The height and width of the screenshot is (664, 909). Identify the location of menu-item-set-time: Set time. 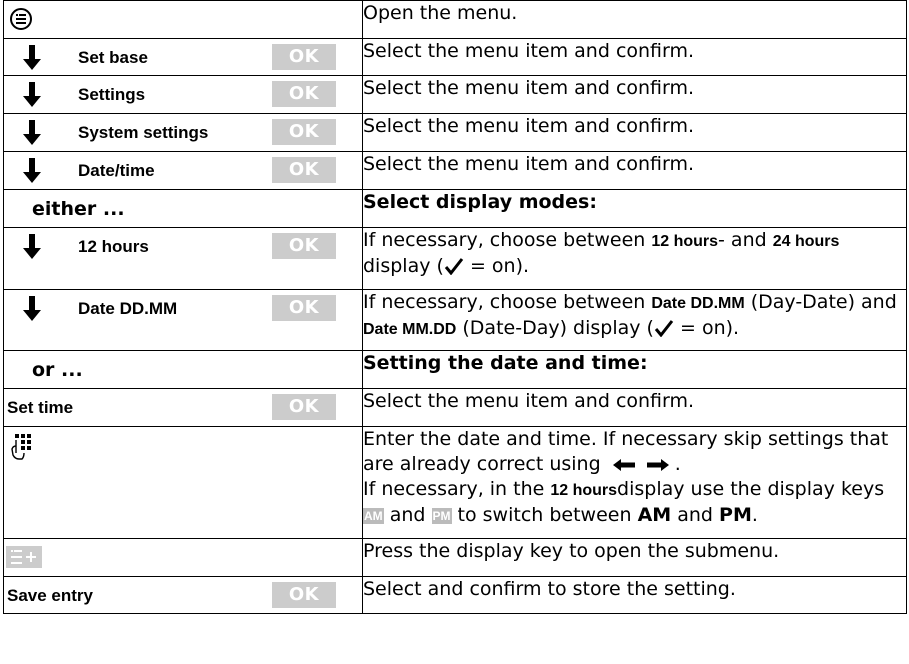
(40, 407).